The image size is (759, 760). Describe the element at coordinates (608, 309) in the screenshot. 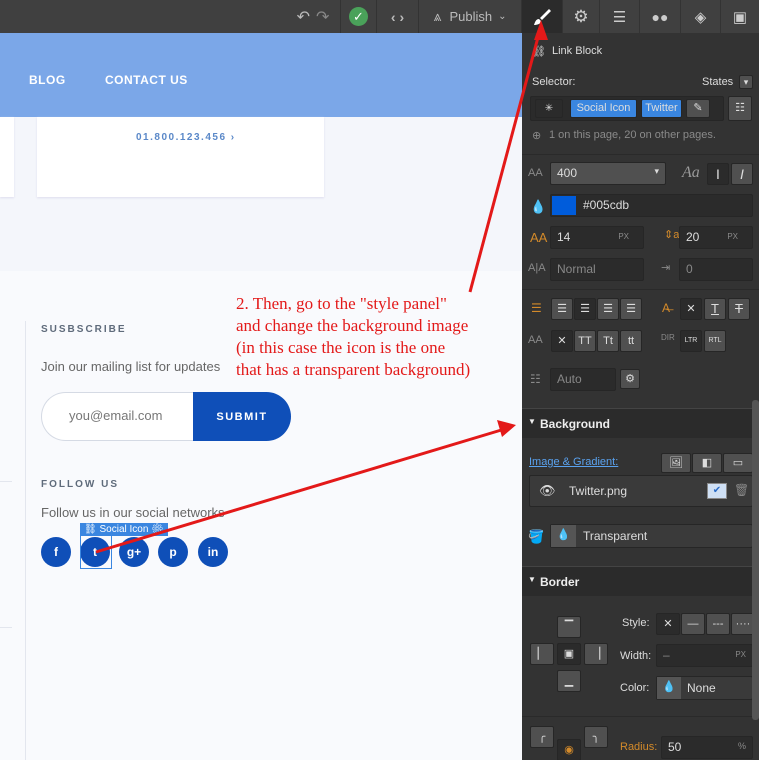

I see `align-right-button: ☰` at that location.